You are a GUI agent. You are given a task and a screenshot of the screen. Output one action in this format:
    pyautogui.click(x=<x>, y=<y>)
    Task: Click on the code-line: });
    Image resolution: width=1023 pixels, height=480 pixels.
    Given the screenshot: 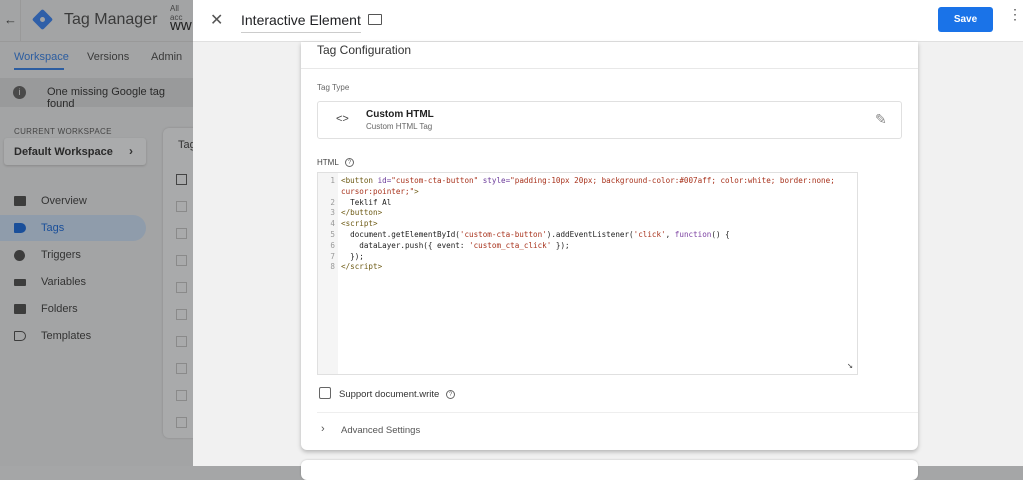 What is the action you would take?
    pyautogui.click(x=352, y=256)
    